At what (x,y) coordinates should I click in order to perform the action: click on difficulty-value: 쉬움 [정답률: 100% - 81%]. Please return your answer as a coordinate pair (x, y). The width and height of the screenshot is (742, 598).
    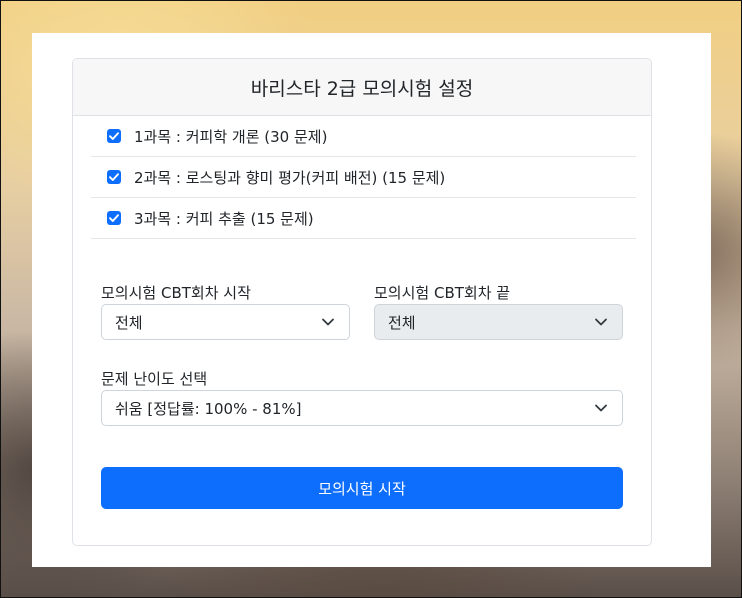
    Looking at the image, I should click on (208, 408).